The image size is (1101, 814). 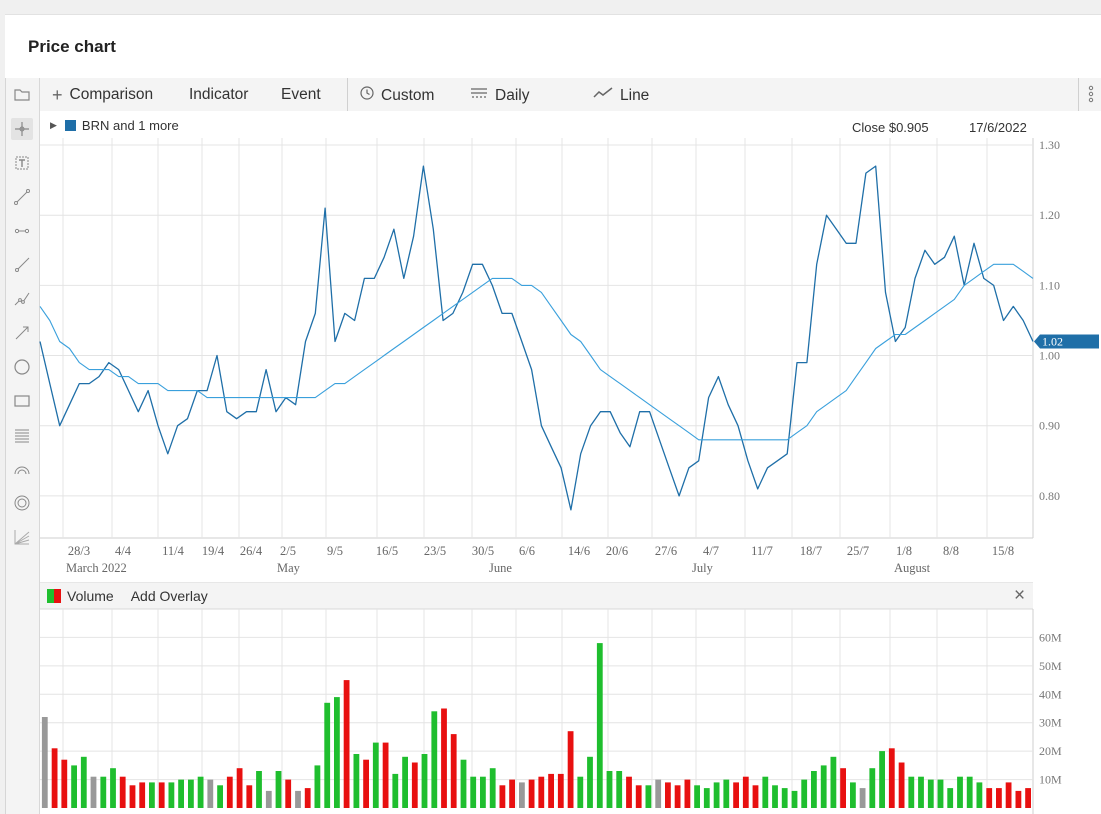 What do you see at coordinates (289, 568) in the screenshot?
I see `month-label: May` at bounding box center [289, 568].